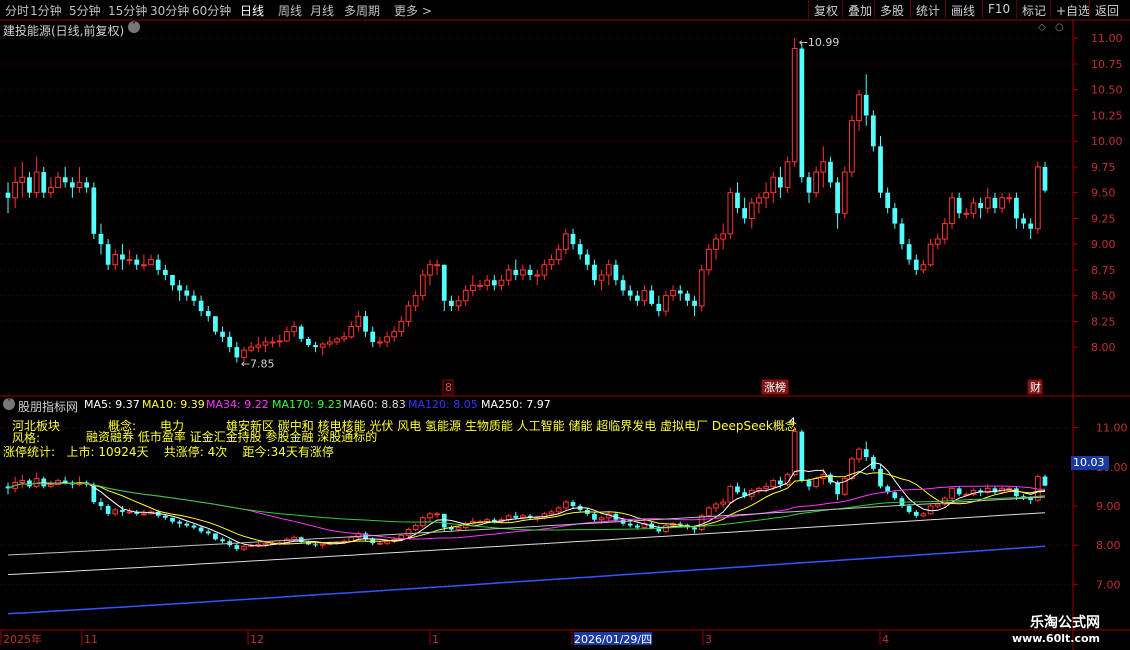 This screenshot has width=1130, height=650. I want to click on diamond-icon: ◇, so click(1042, 27).